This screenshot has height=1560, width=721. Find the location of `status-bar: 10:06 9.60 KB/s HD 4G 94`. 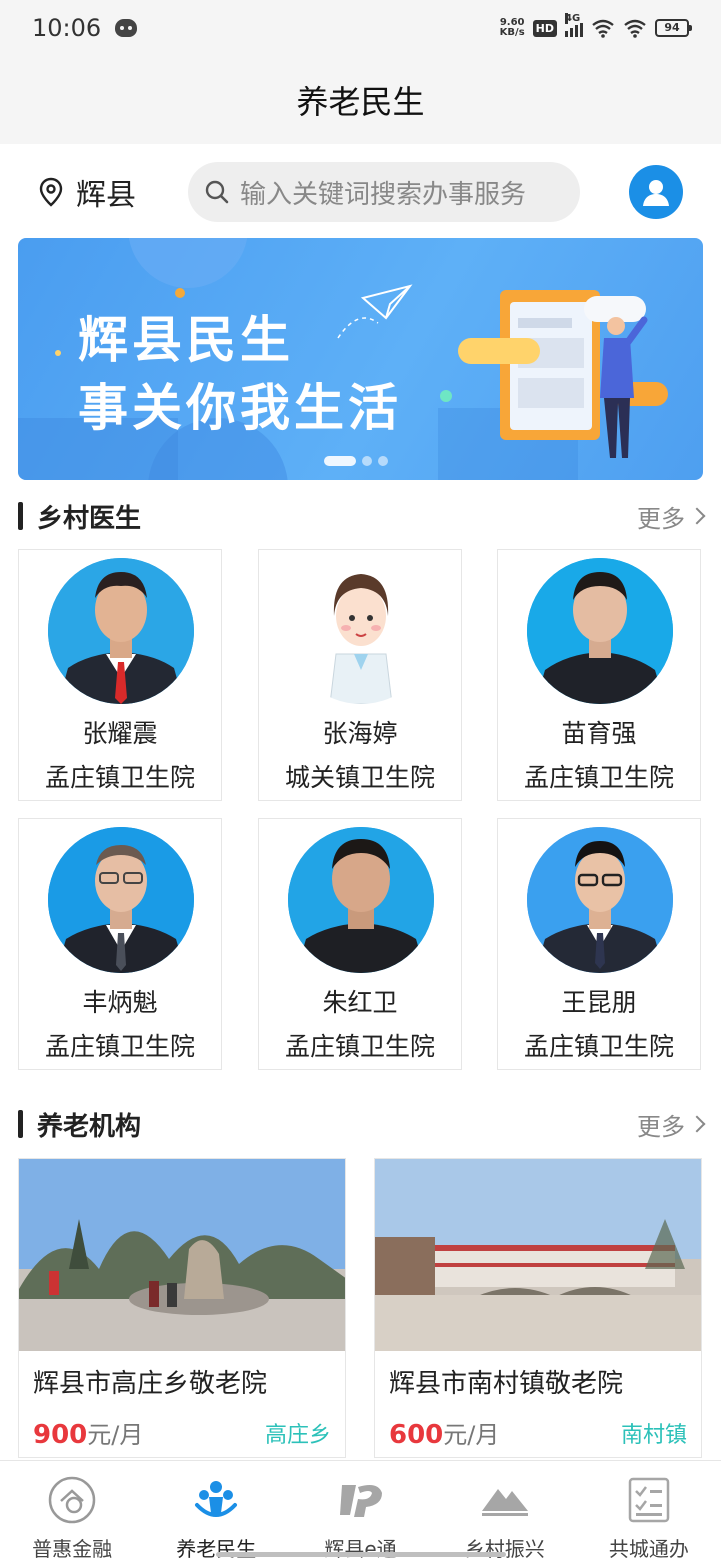

status-bar: 10:06 9.60 KB/s HD 4G 94 is located at coordinates (360, 28).